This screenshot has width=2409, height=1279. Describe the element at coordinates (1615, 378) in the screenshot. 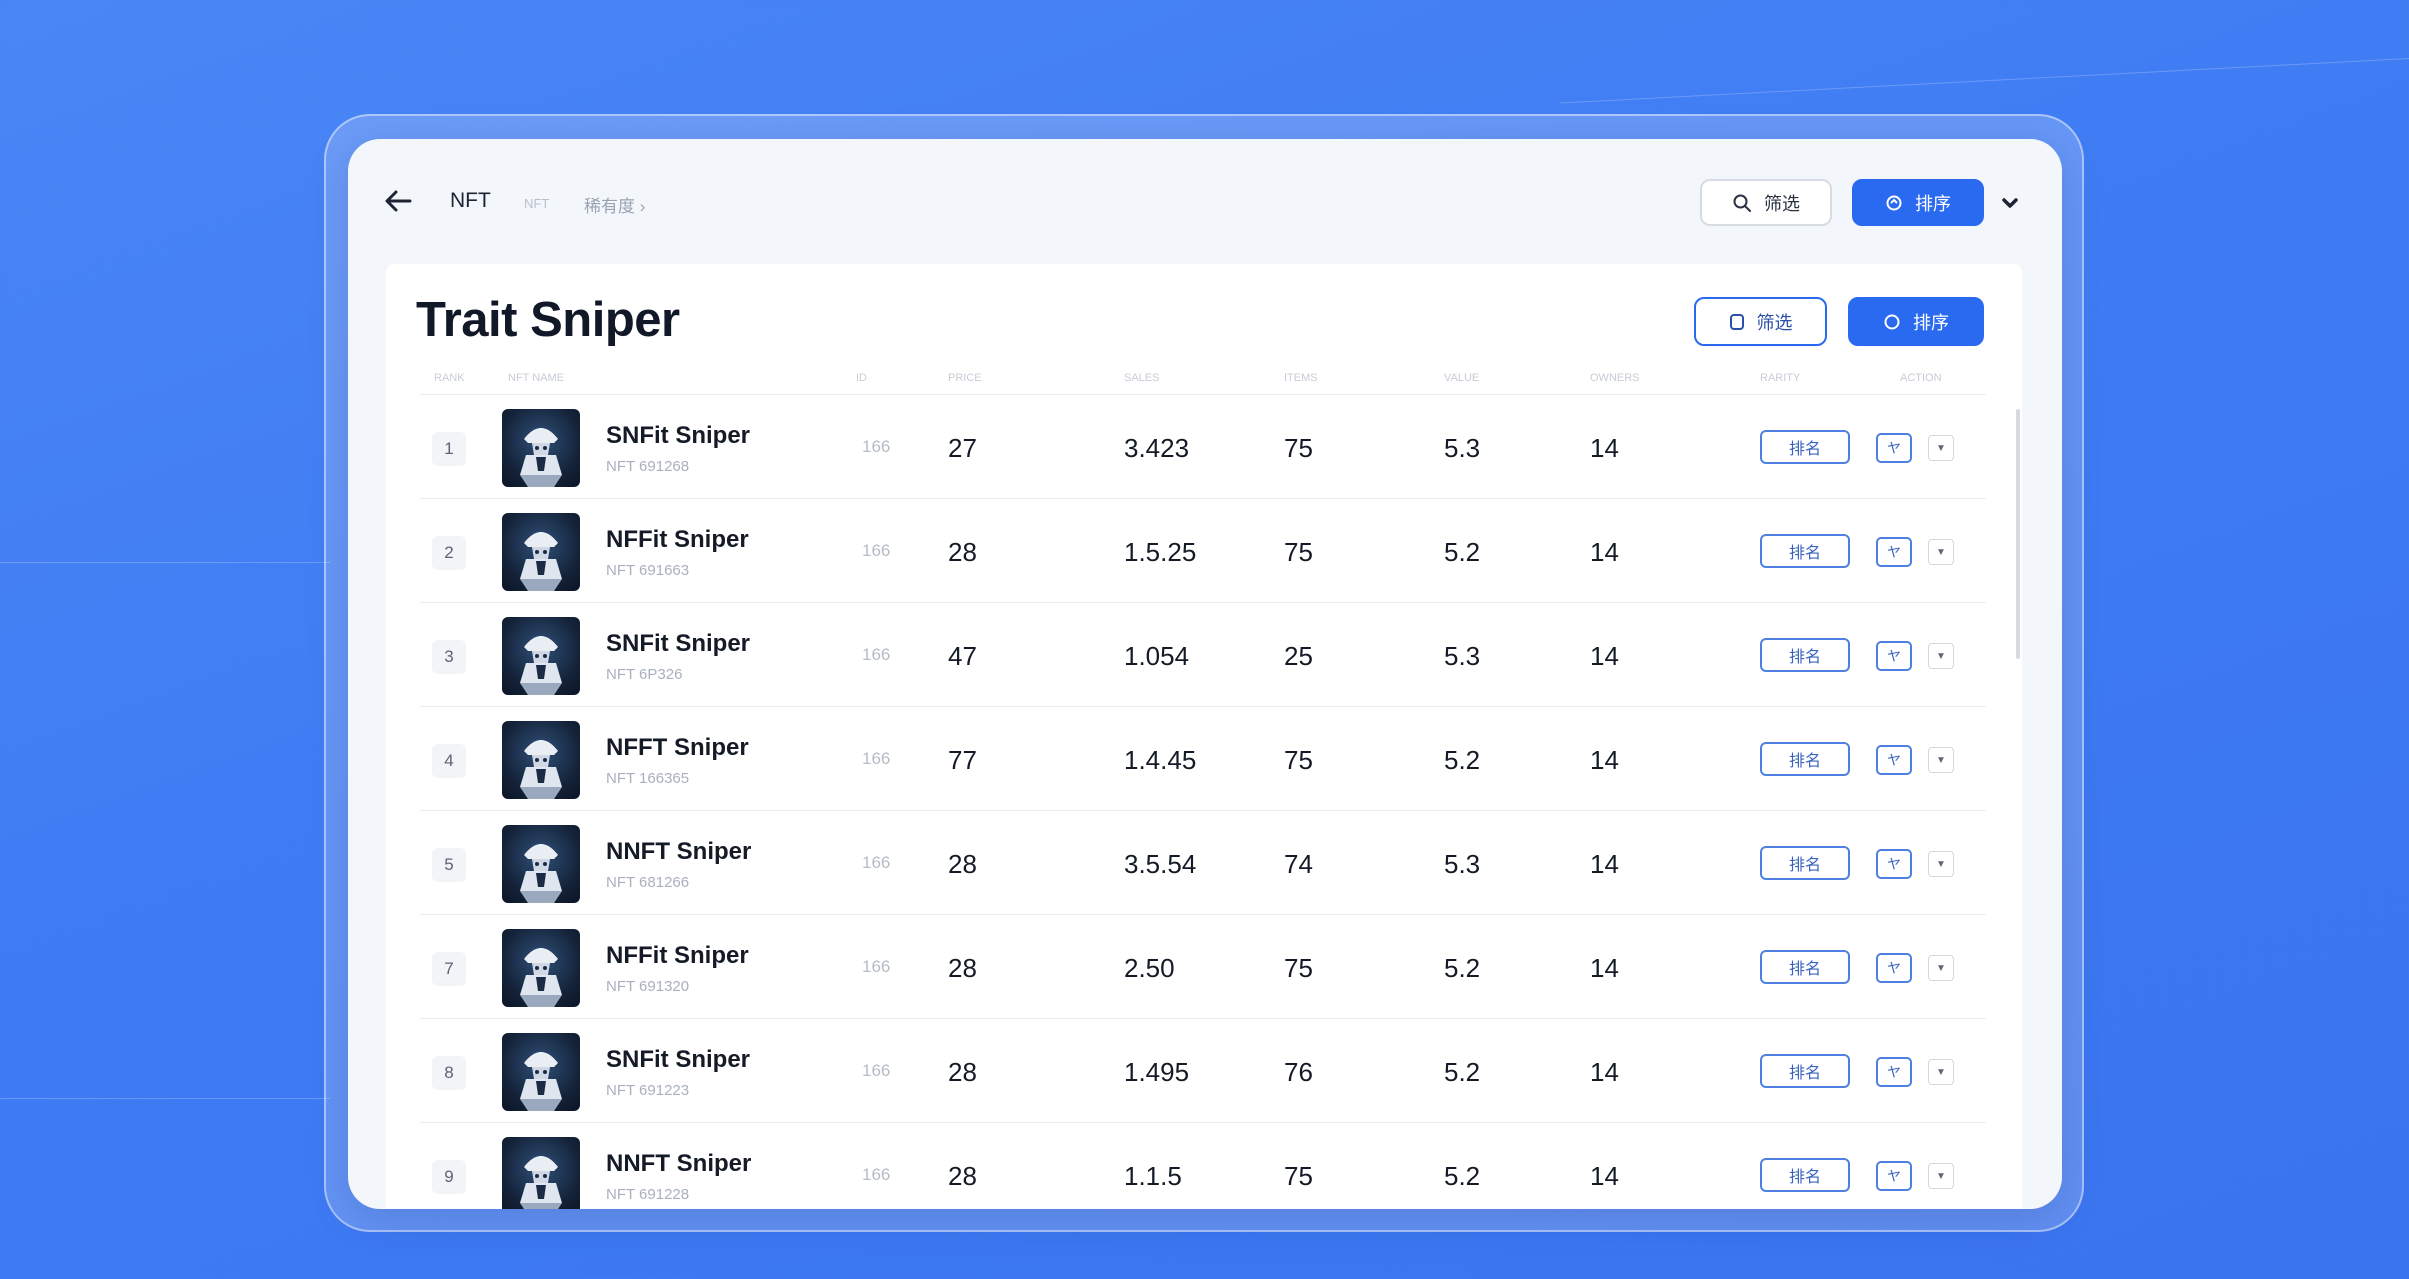

I see `column-header: OWNERS` at that location.